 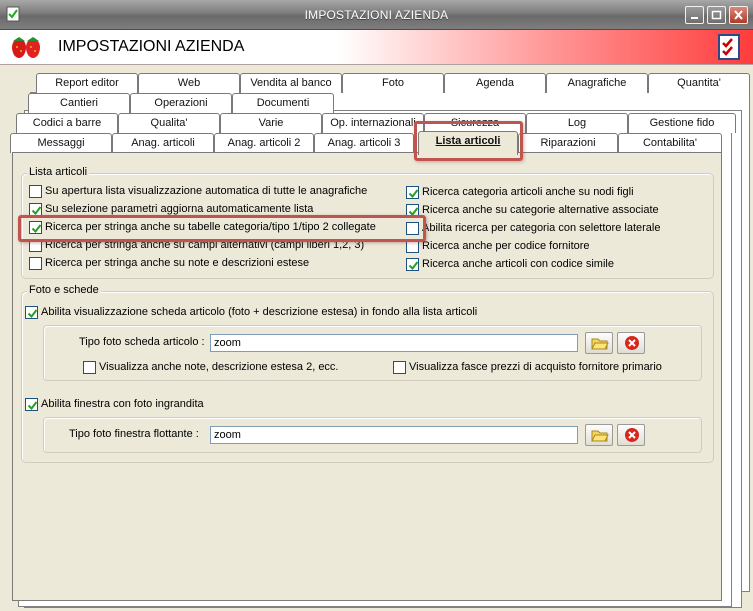 What do you see at coordinates (394, 343) in the screenshot?
I see `tipo-foto-scheda-input` at bounding box center [394, 343].